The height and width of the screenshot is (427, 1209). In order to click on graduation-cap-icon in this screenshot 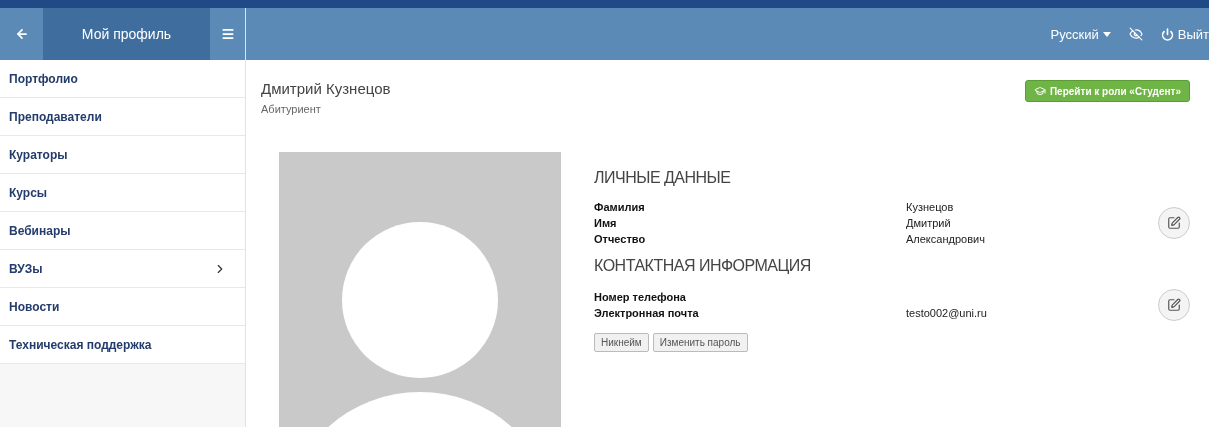, I will do `click(1039, 91)`.